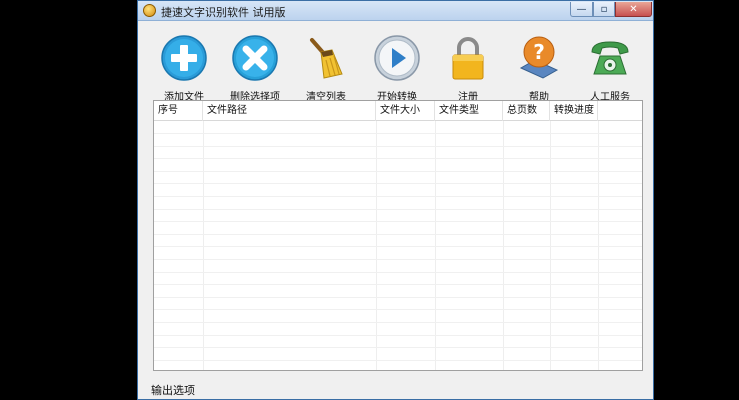  What do you see at coordinates (610, 58) in the screenshot?
I see `telephone-icon` at bounding box center [610, 58].